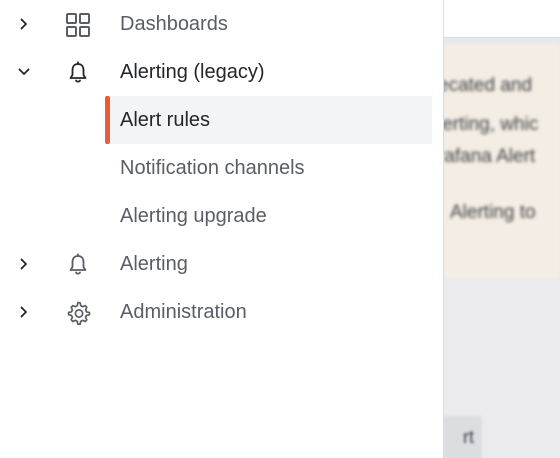 Image resolution: width=560 pixels, height=458 pixels. Describe the element at coordinates (493, 212) in the screenshot. I see `banner-text-line: Alerting to` at that location.